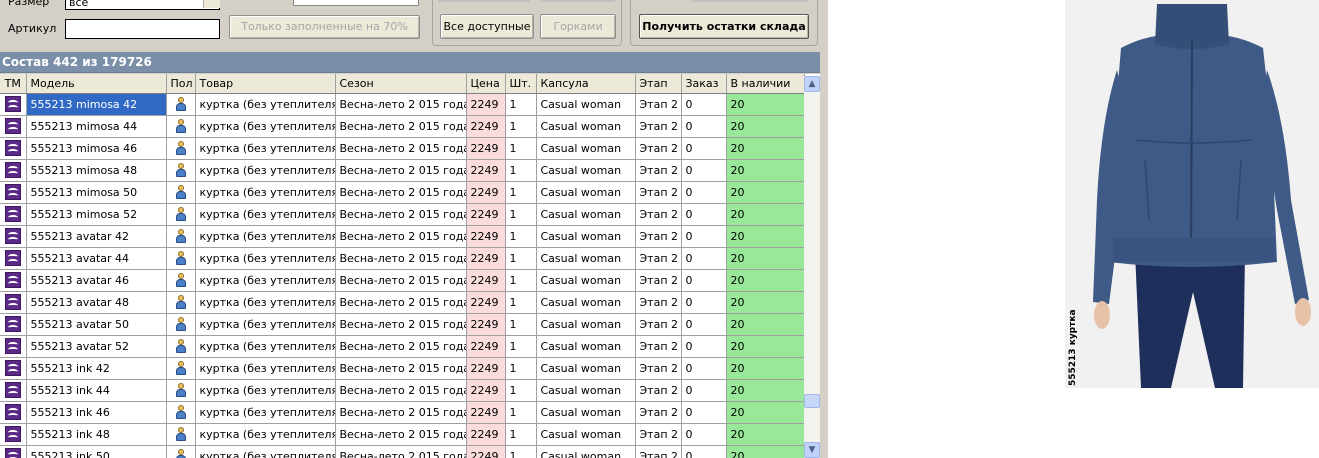  I want to click on scroll-up-icon: ▲, so click(812, 84).